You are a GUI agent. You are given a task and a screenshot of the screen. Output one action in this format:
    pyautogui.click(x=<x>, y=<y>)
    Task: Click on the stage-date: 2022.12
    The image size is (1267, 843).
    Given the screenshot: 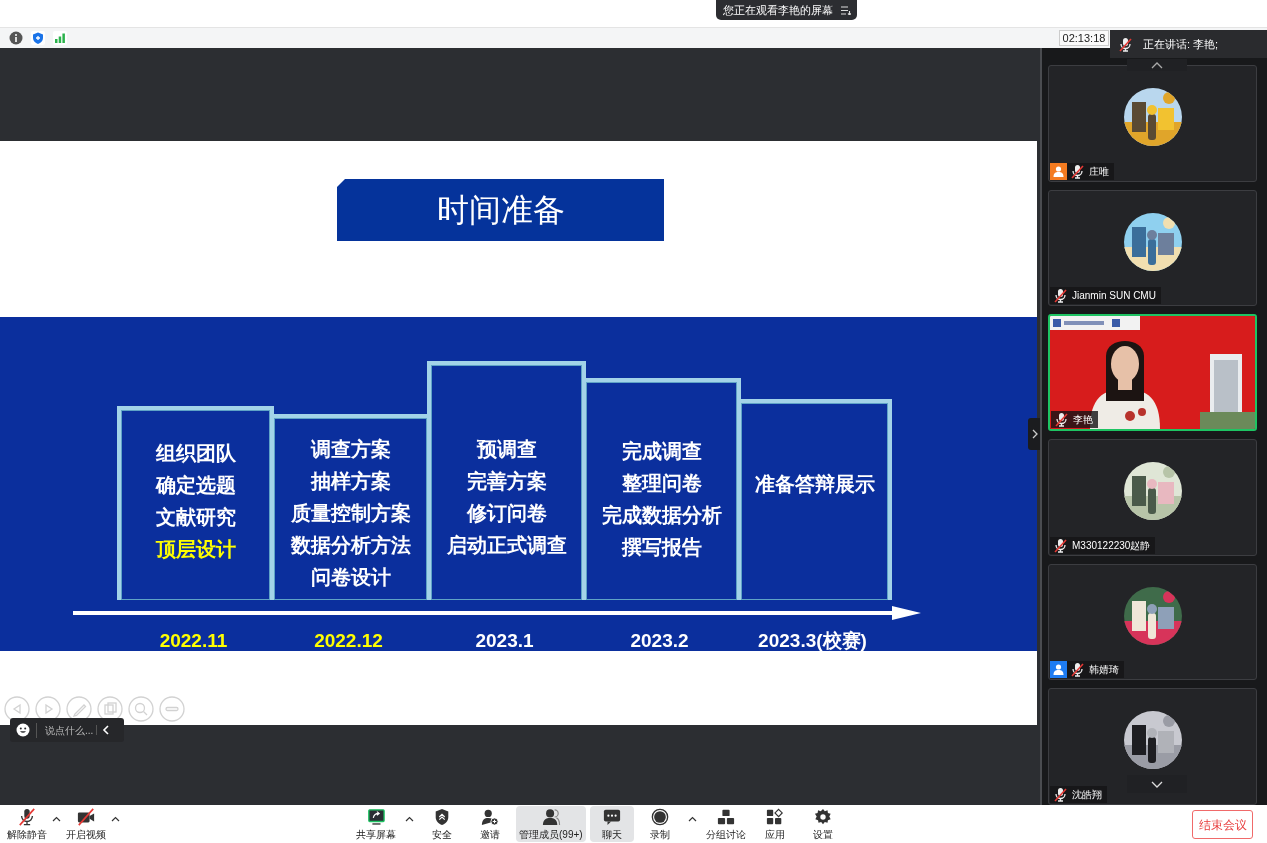 What is the action you would take?
    pyautogui.click(x=348, y=640)
    